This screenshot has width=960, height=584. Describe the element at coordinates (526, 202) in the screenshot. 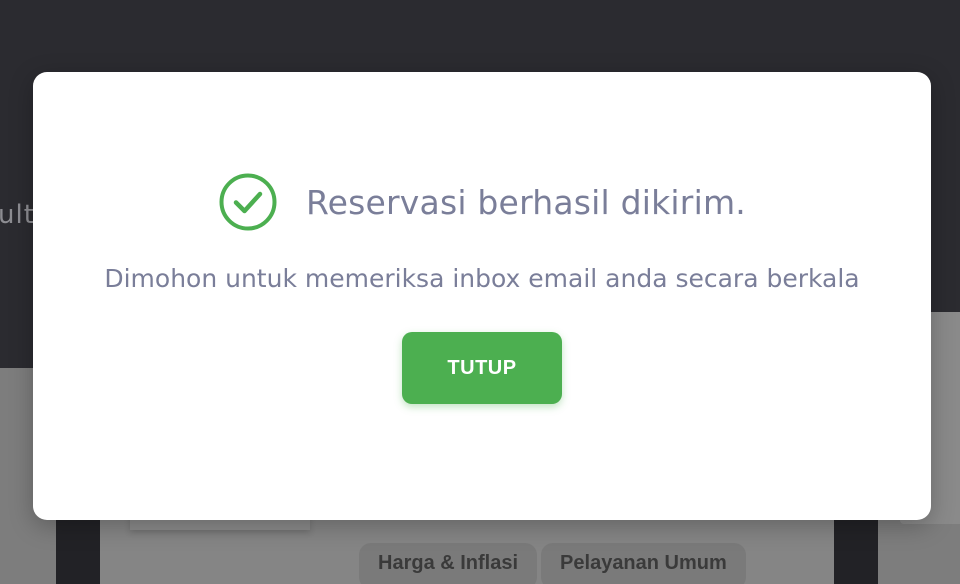

I see `dialog-title: Reservasi berhasil dikirim.` at that location.